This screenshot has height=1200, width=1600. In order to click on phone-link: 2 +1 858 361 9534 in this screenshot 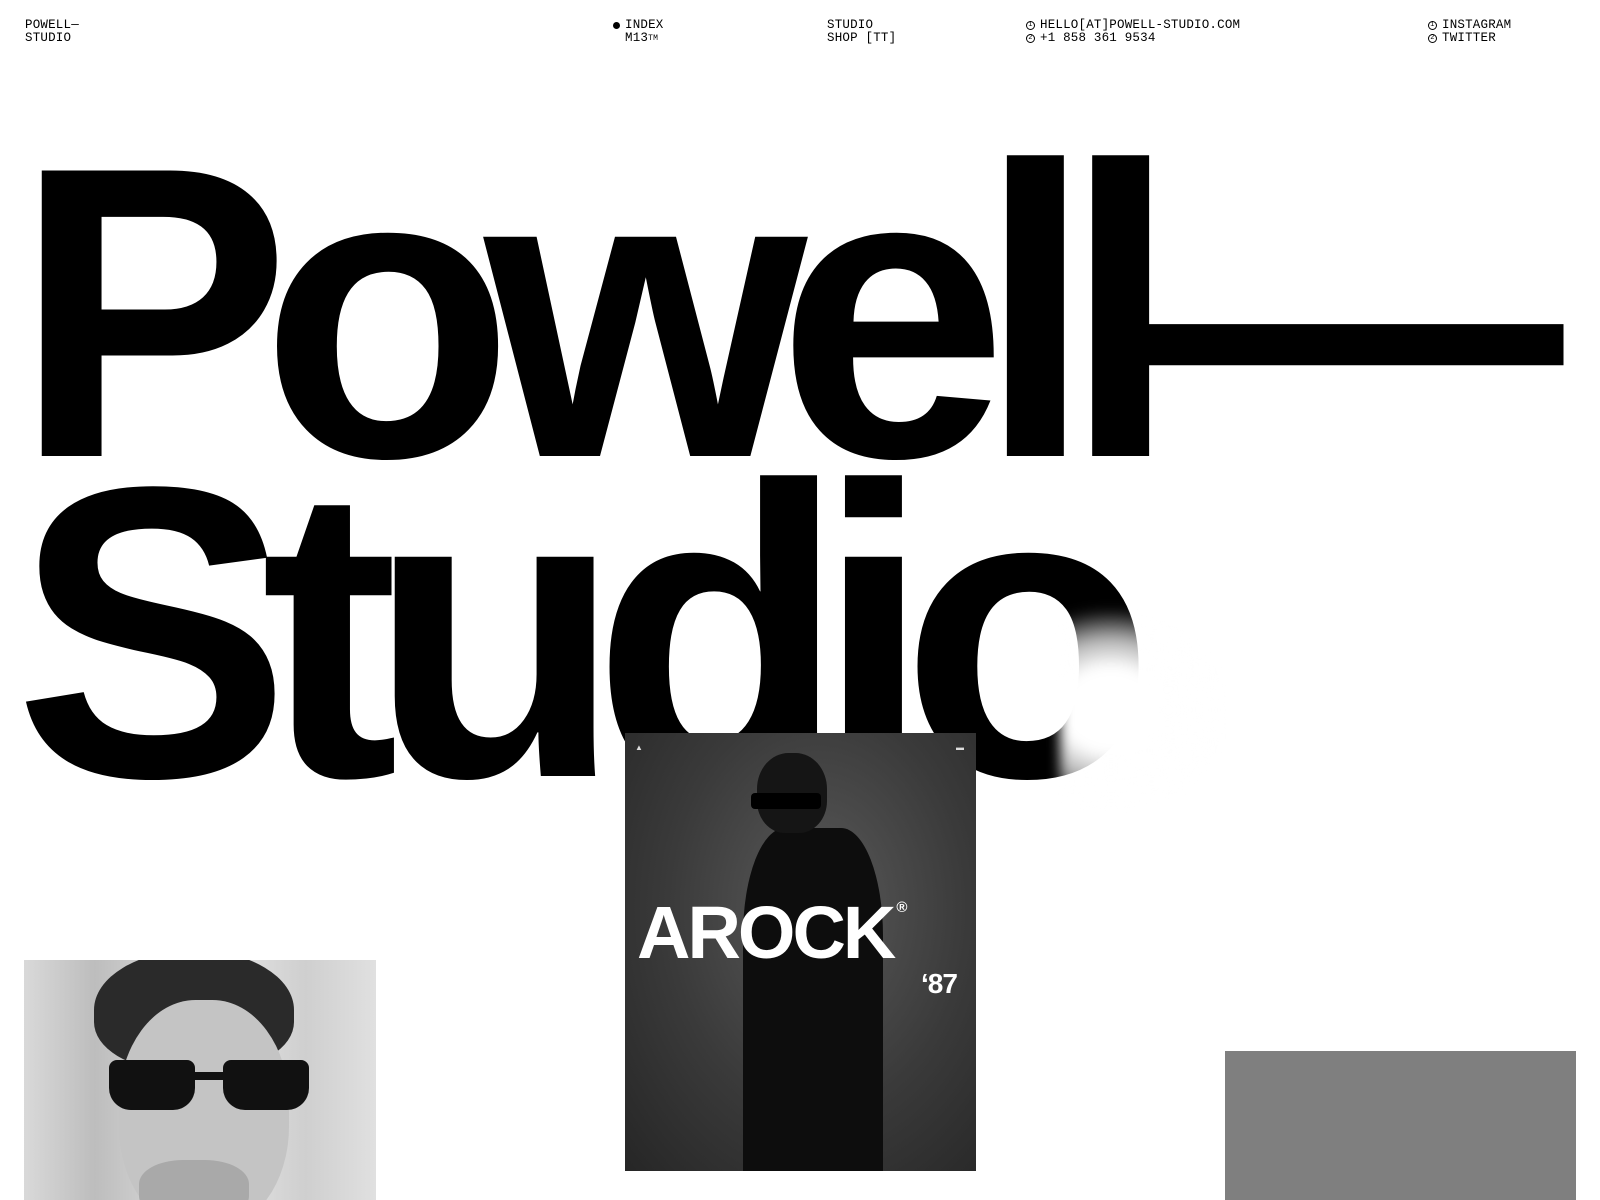, I will do `click(1133, 38)`.